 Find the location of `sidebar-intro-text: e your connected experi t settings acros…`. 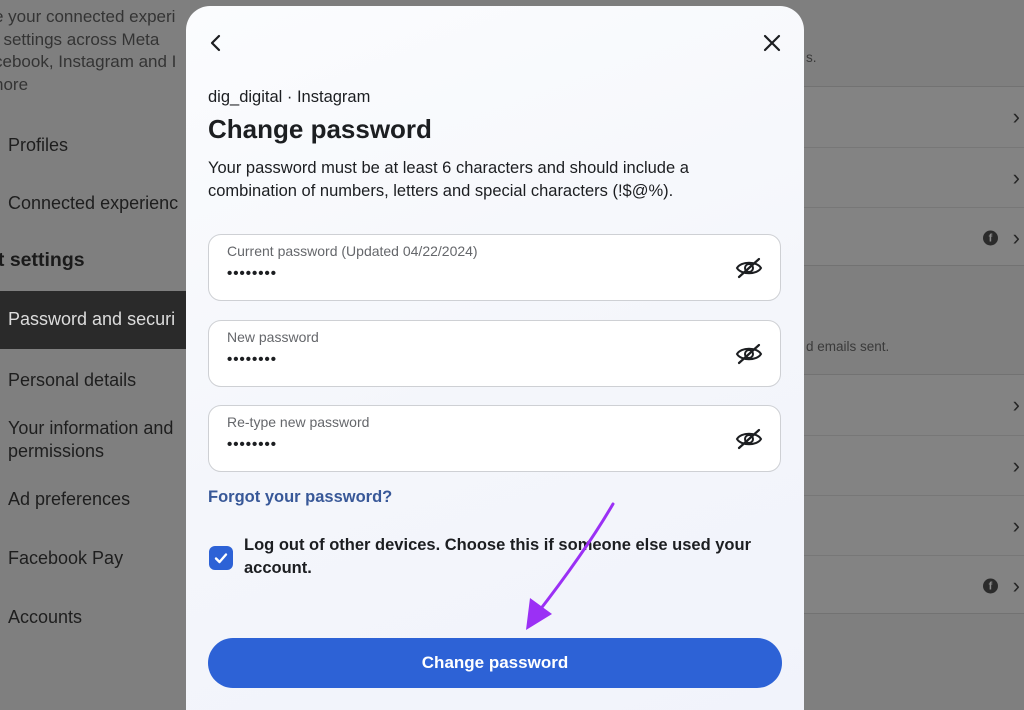

sidebar-intro-text: e your connected experi t settings acros… is located at coordinates (95, 51).